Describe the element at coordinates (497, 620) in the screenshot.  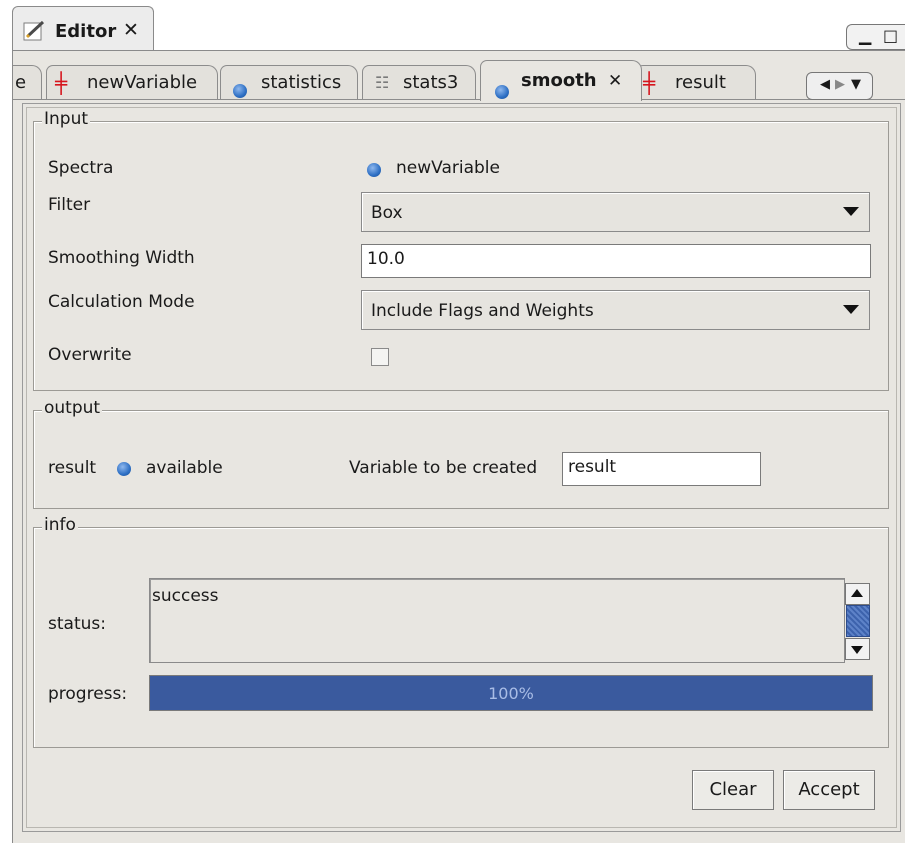
I see `status-textarea: success` at that location.